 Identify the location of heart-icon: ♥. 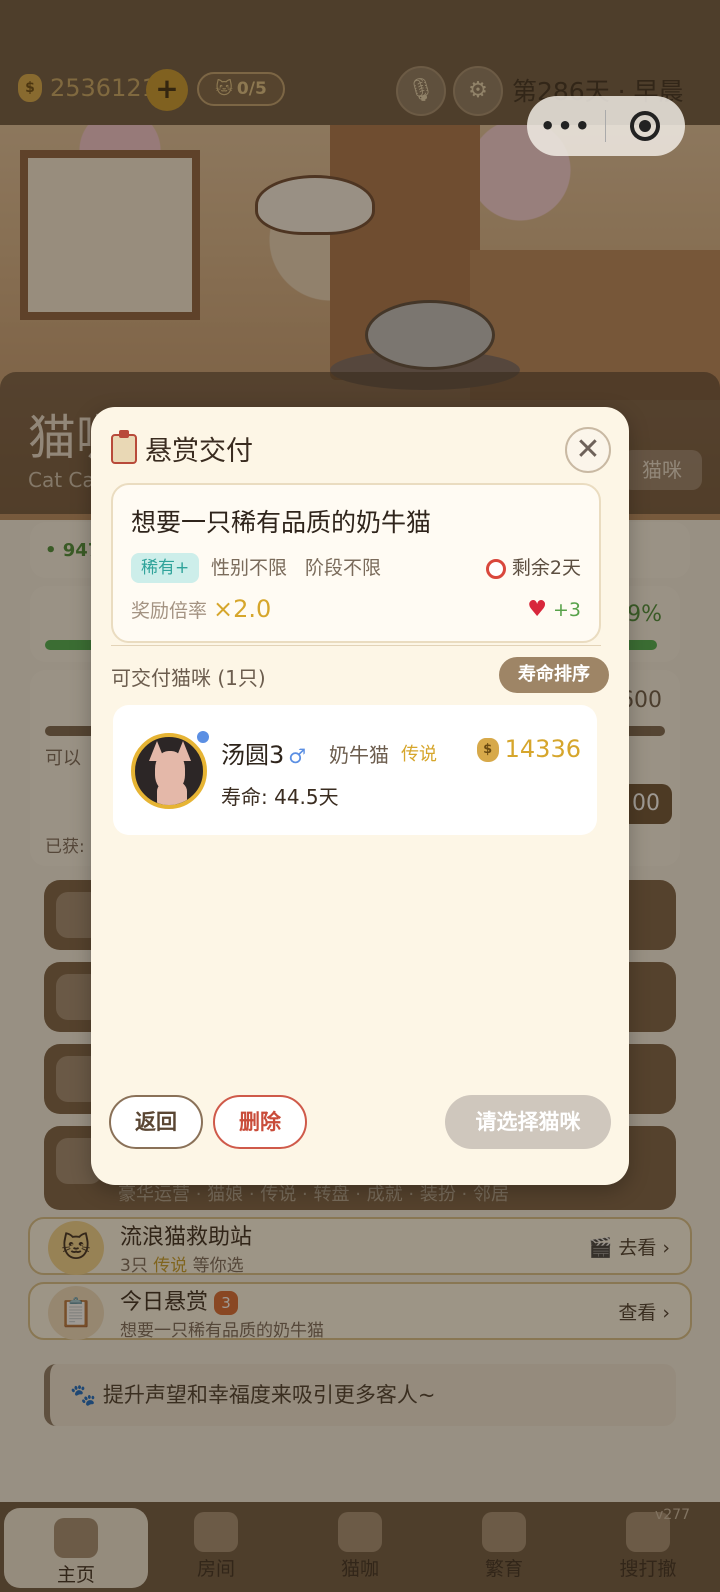
(537, 609).